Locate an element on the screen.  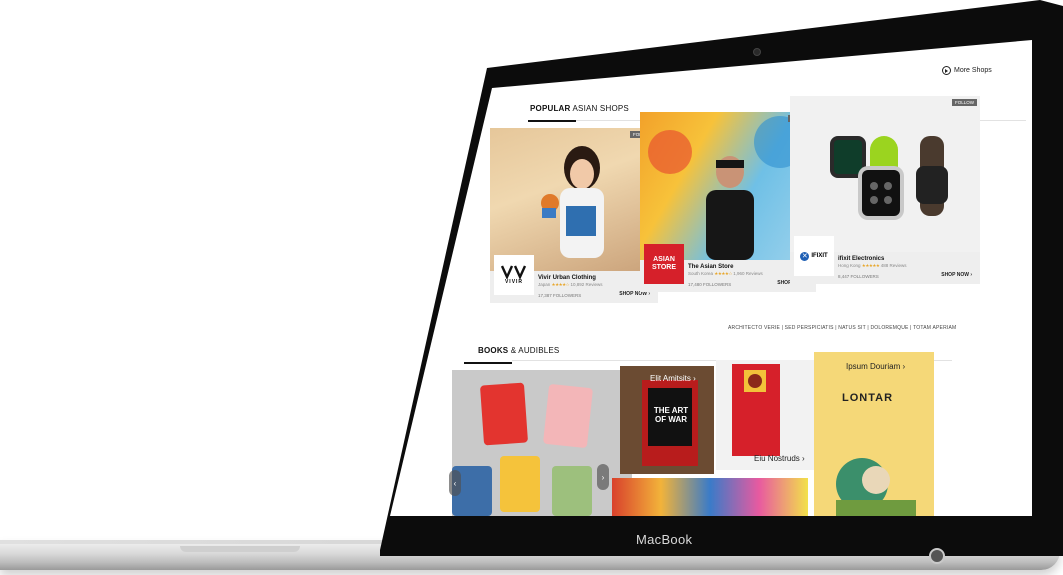
book-tile-lontar: LONTAR is located at coordinates (874, 434).